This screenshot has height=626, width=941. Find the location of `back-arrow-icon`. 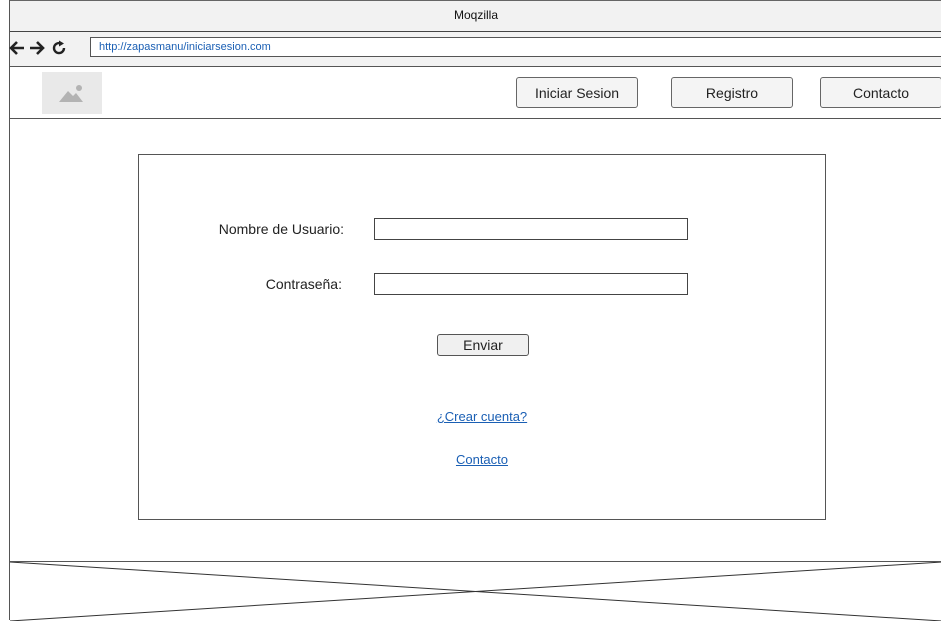

back-arrow-icon is located at coordinates (17, 48).